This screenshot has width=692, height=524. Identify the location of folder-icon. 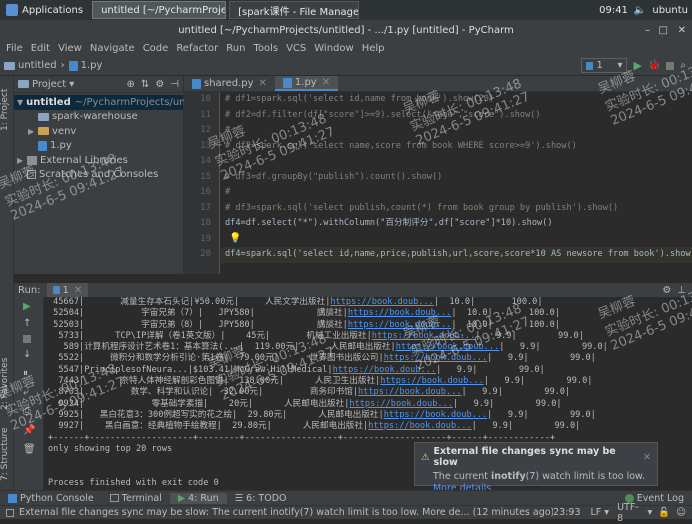
(9, 65).